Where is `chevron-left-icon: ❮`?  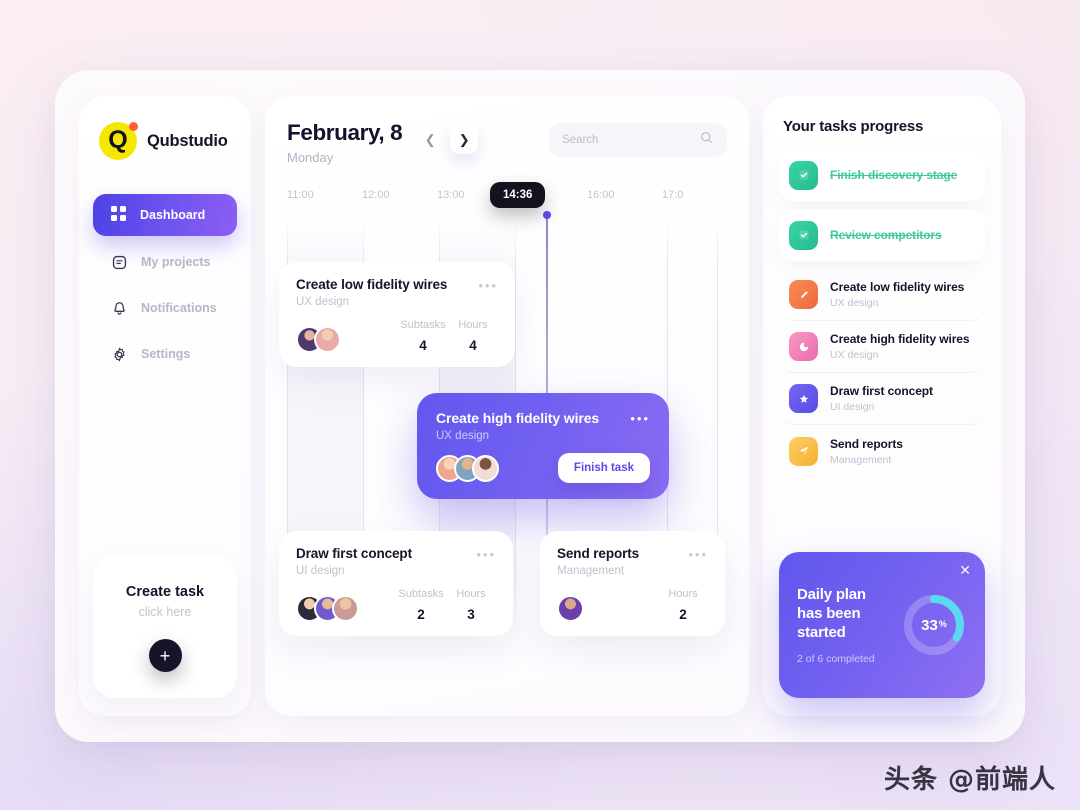 chevron-left-icon: ❮ is located at coordinates (430, 139).